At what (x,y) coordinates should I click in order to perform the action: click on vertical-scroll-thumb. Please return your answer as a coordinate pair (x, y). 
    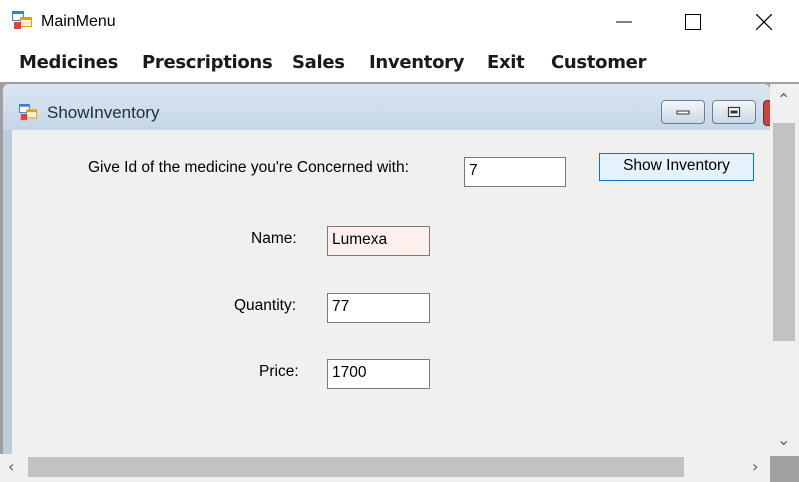
    Looking at the image, I should click on (784, 232).